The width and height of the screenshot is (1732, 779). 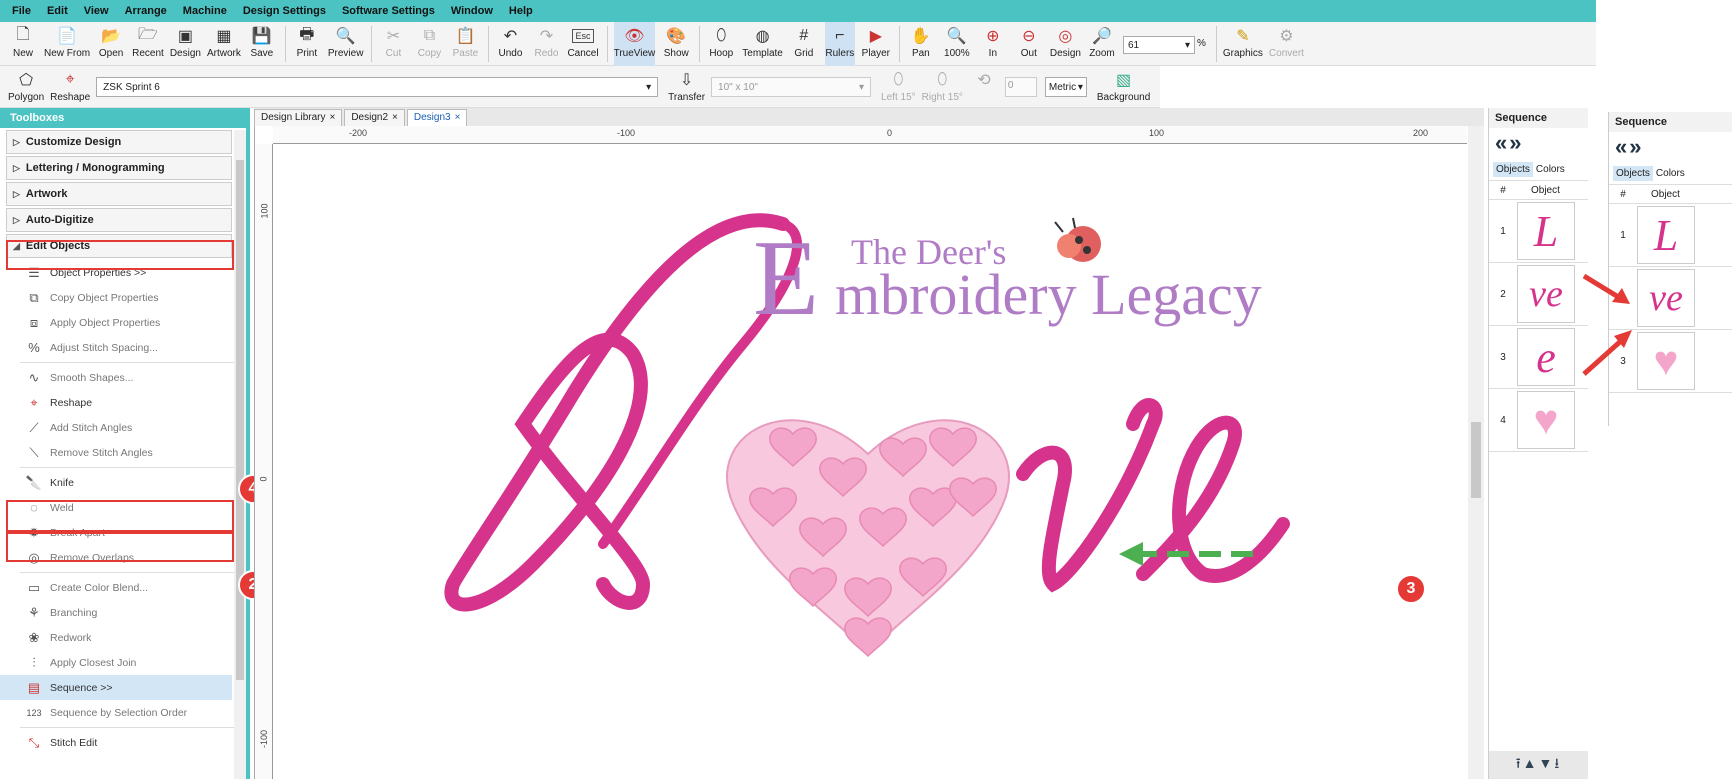 What do you see at coordinates (284, 11) in the screenshot?
I see `menu-design-settings: Design Settings` at bounding box center [284, 11].